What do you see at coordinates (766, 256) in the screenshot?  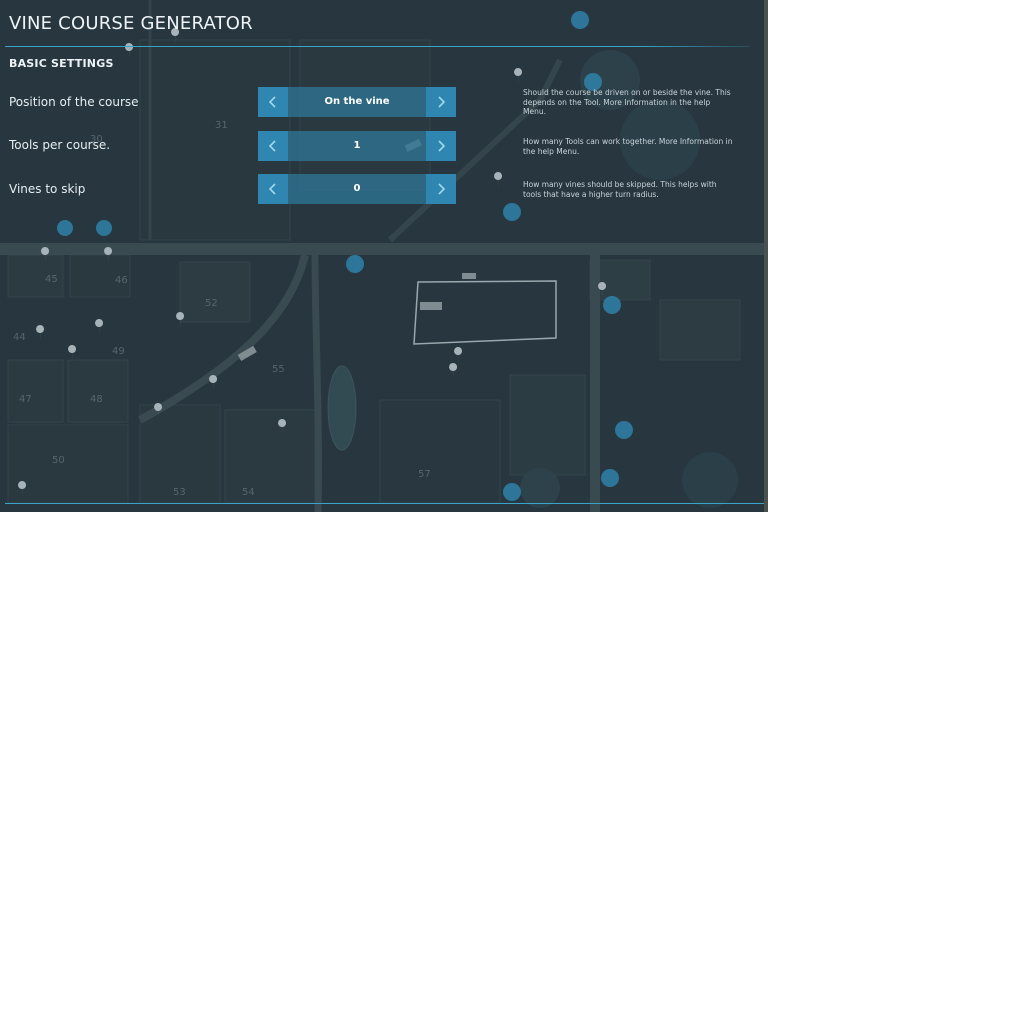 I see `window-edge` at bounding box center [766, 256].